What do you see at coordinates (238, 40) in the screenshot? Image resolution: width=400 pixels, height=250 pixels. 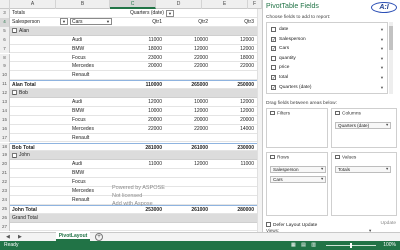 I see `cell-c5: 12000` at bounding box center [238, 40].